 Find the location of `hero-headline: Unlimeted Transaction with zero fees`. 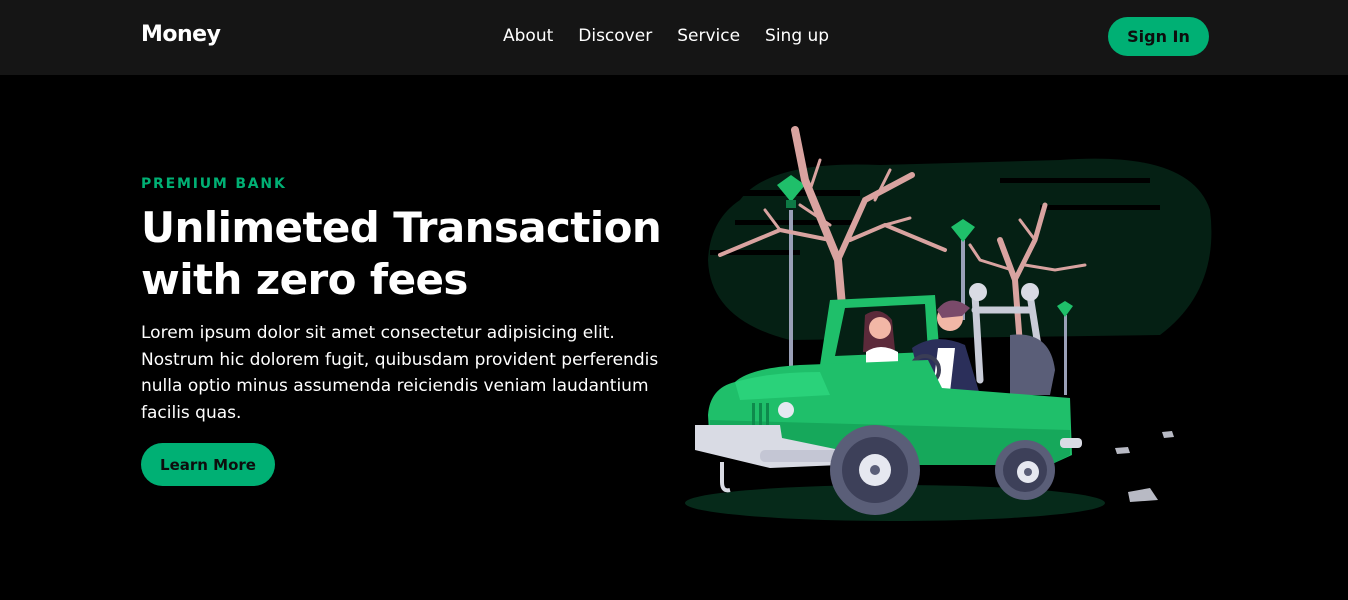

hero-headline: Unlimeted Transaction with zero fees is located at coordinates (411, 254).